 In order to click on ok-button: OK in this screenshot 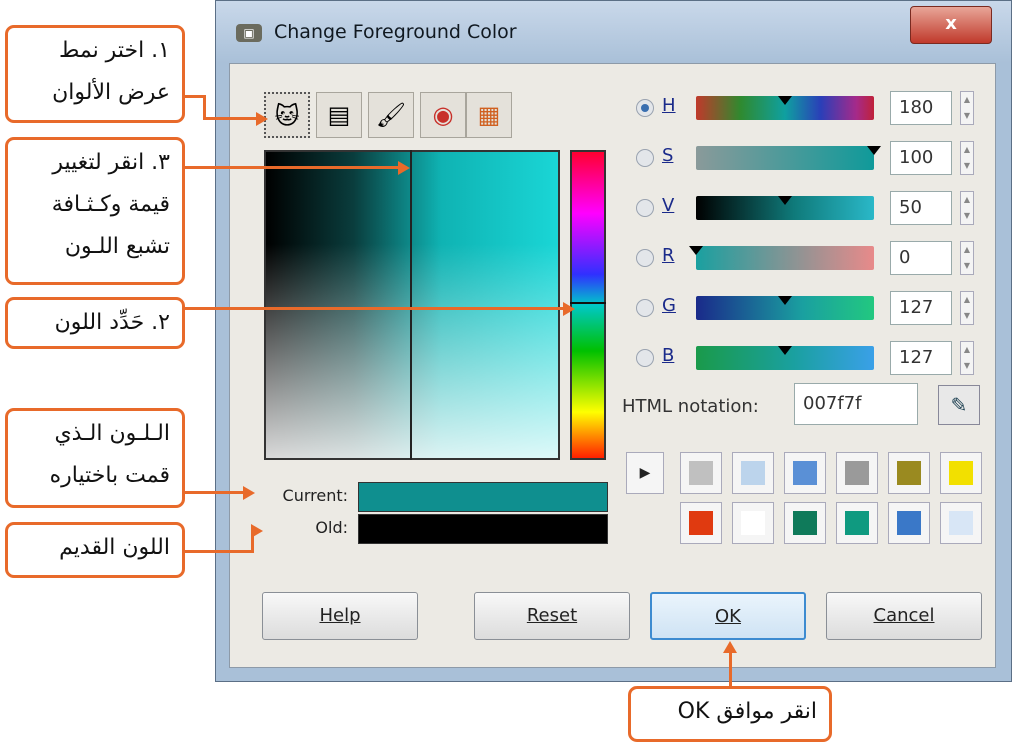, I will do `click(728, 616)`.